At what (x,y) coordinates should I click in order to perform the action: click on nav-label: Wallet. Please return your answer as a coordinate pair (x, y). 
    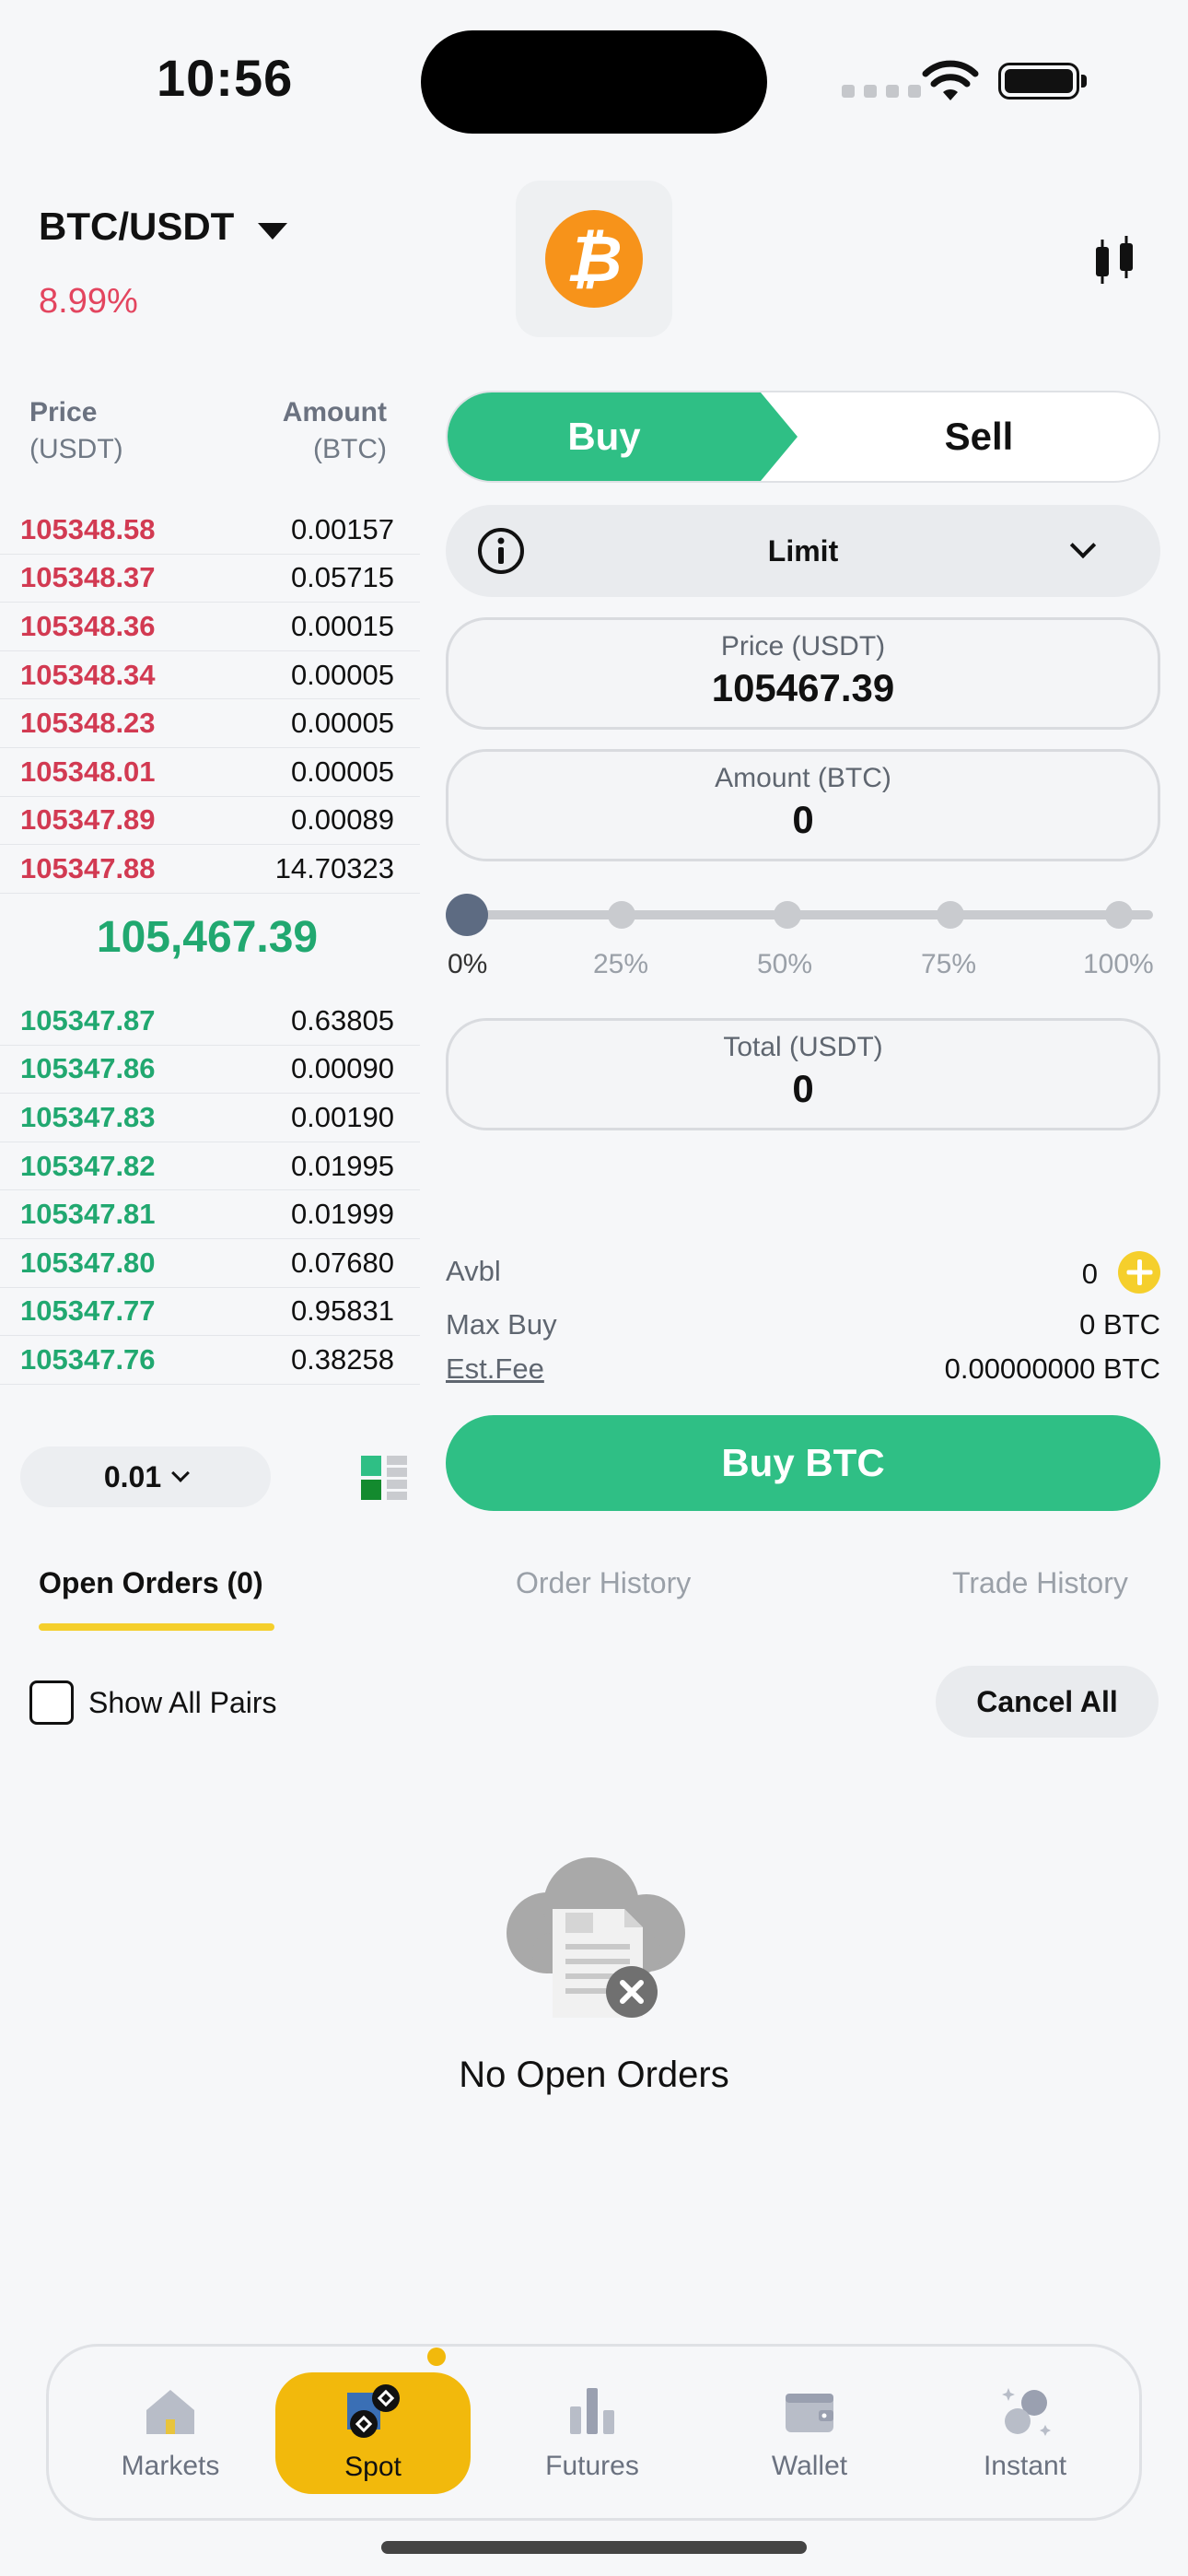
    Looking at the image, I should click on (809, 2466).